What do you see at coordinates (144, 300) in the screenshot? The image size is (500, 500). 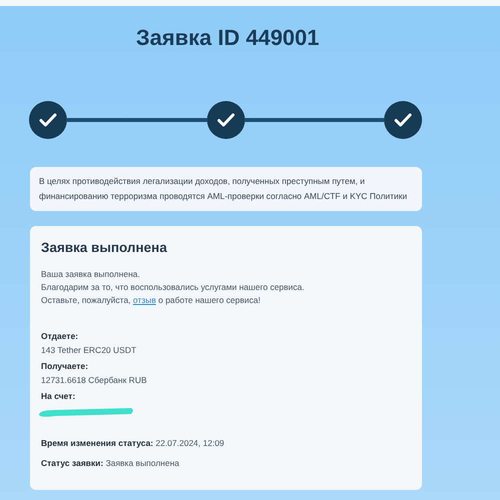 I see `review-link: отзыв` at bounding box center [144, 300].